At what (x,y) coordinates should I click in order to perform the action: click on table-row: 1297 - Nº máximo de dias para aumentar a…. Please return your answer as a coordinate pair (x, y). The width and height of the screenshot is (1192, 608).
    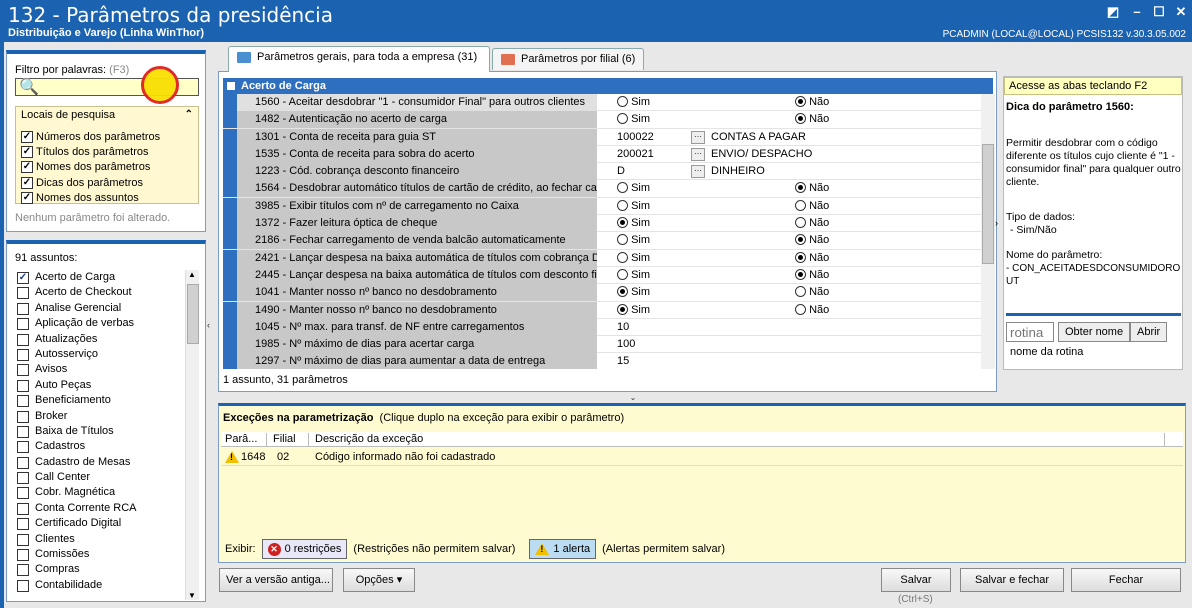
    Looking at the image, I should click on (602, 361).